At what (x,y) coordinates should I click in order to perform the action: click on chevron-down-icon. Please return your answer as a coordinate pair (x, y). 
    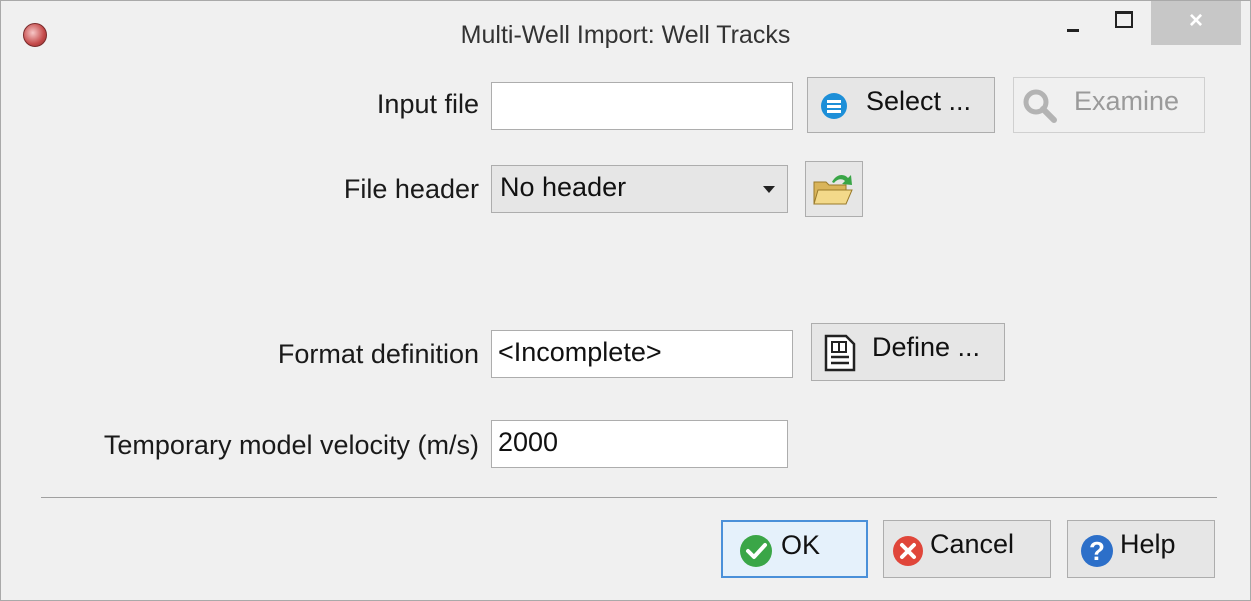
    Looking at the image, I should click on (769, 189).